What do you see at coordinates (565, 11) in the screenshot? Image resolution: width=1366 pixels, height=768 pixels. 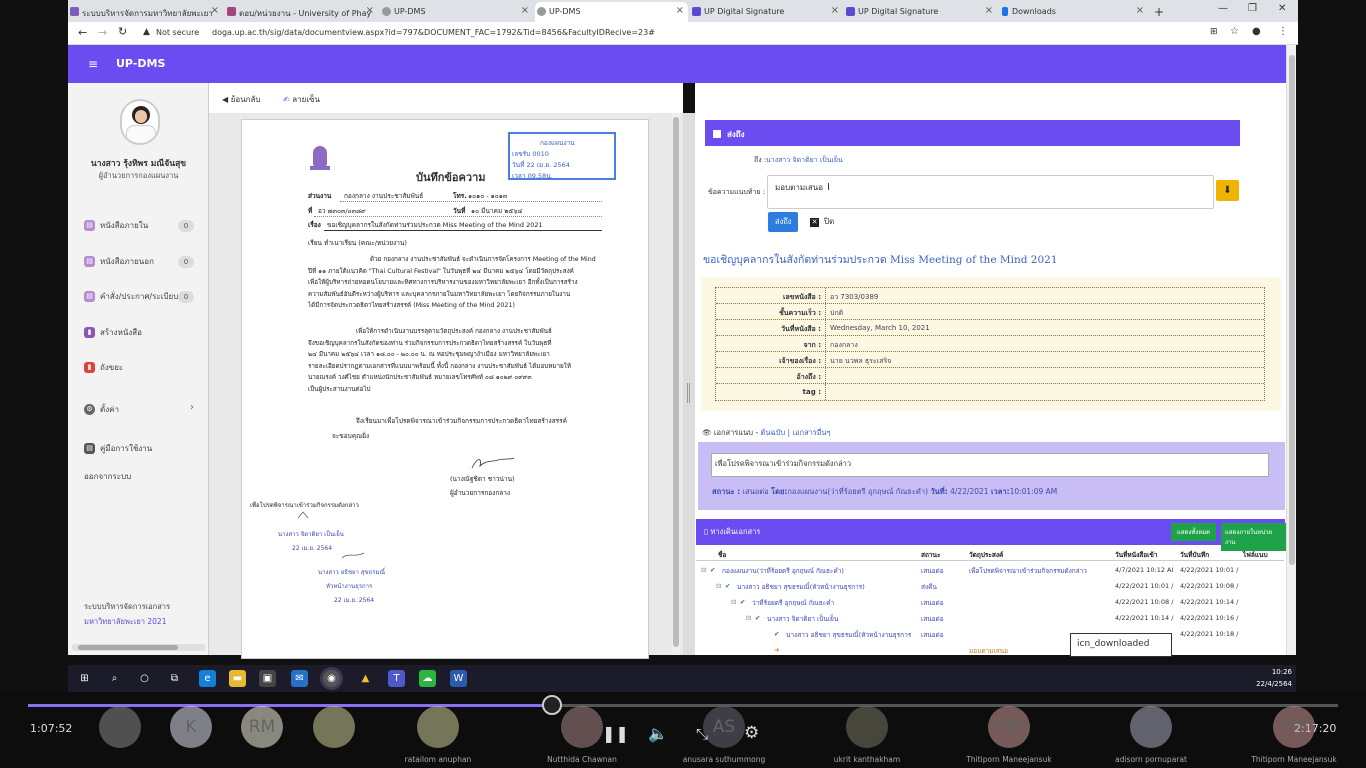 I see `tab-label: UP-DMS` at bounding box center [565, 11].